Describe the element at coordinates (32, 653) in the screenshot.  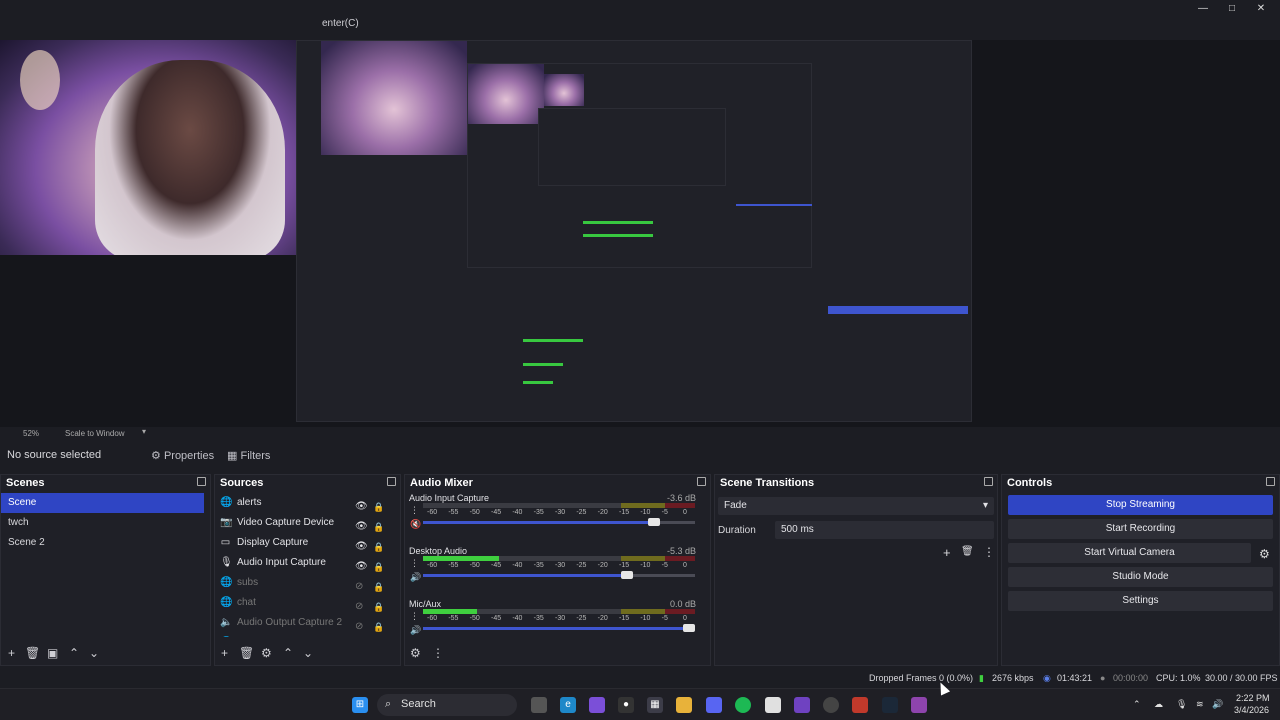
I see `remove-scene-button: 🗑` at that location.